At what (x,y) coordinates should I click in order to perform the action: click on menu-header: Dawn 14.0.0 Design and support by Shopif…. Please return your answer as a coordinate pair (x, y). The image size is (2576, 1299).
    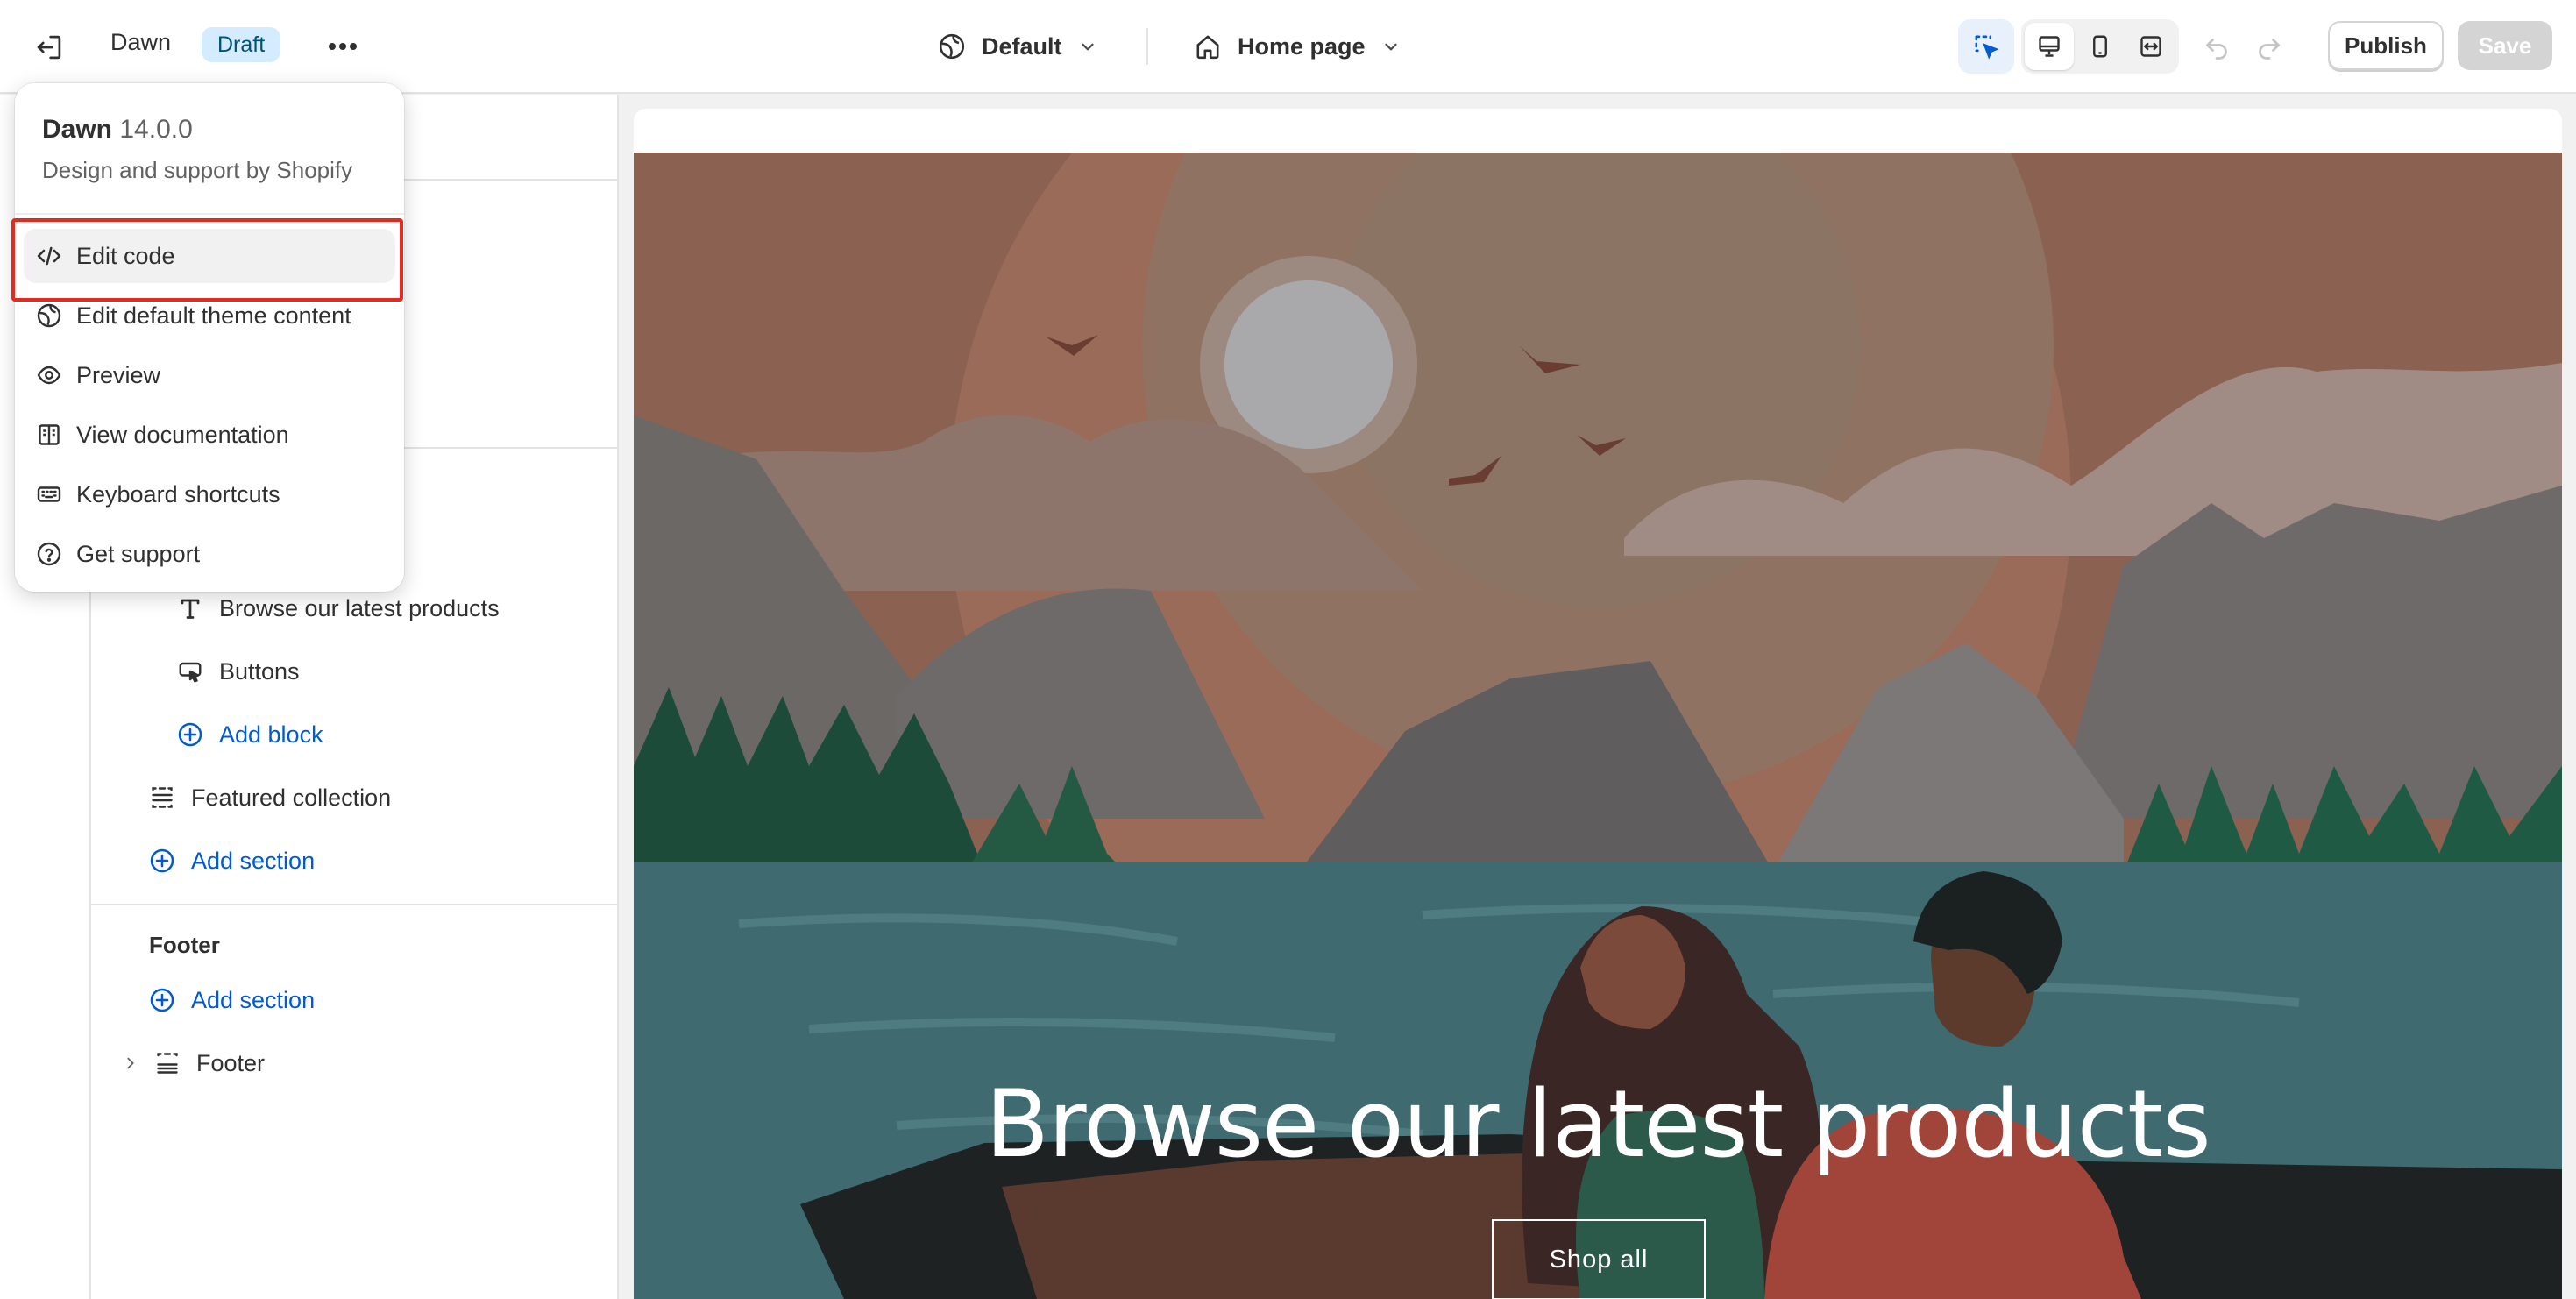
    Looking at the image, I should click on (197, 149).